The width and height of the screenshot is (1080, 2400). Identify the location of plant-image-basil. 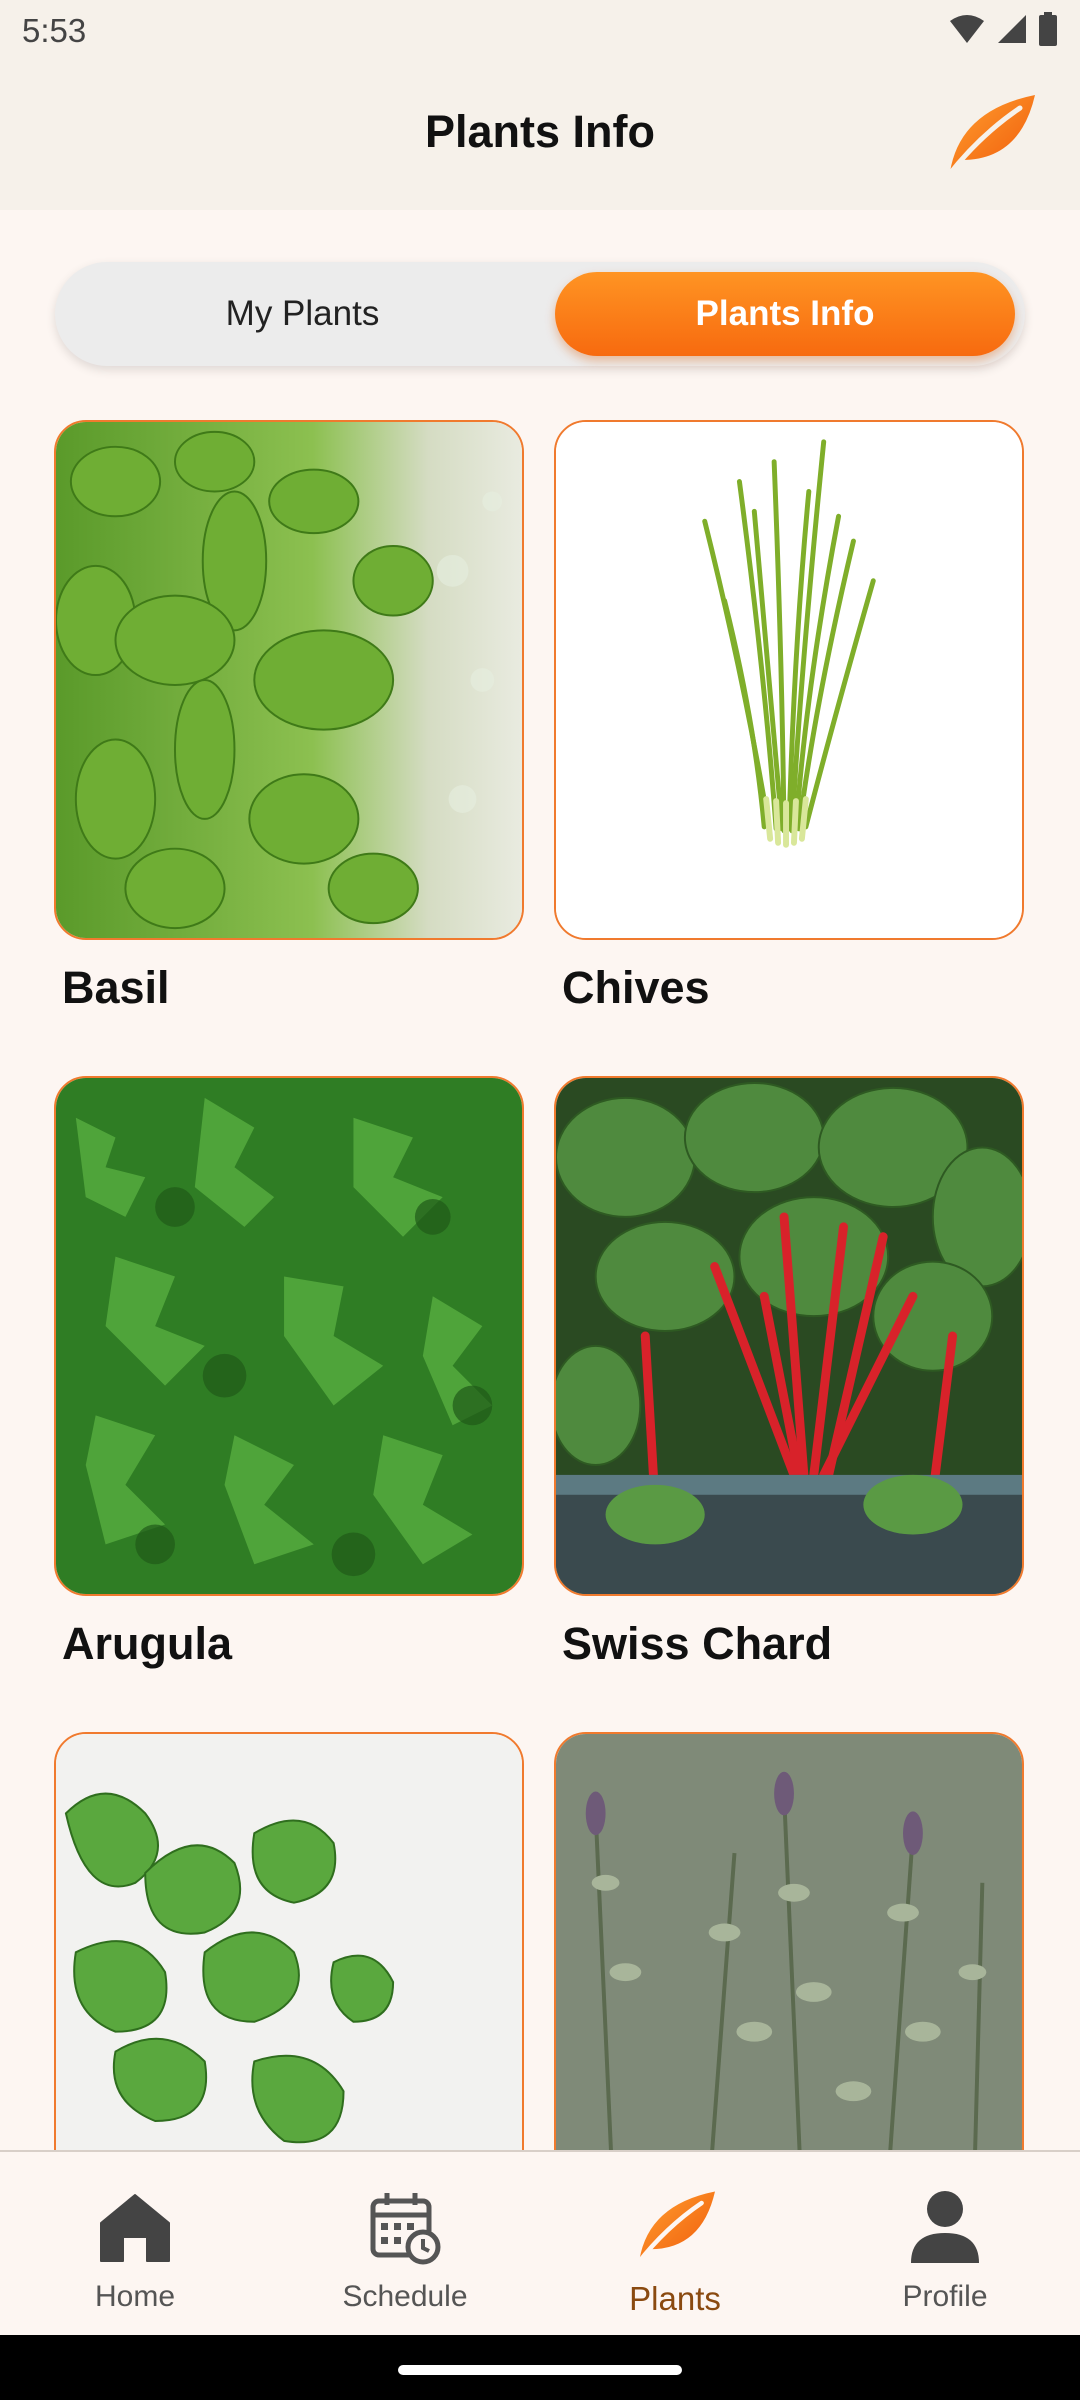
(289, 680).